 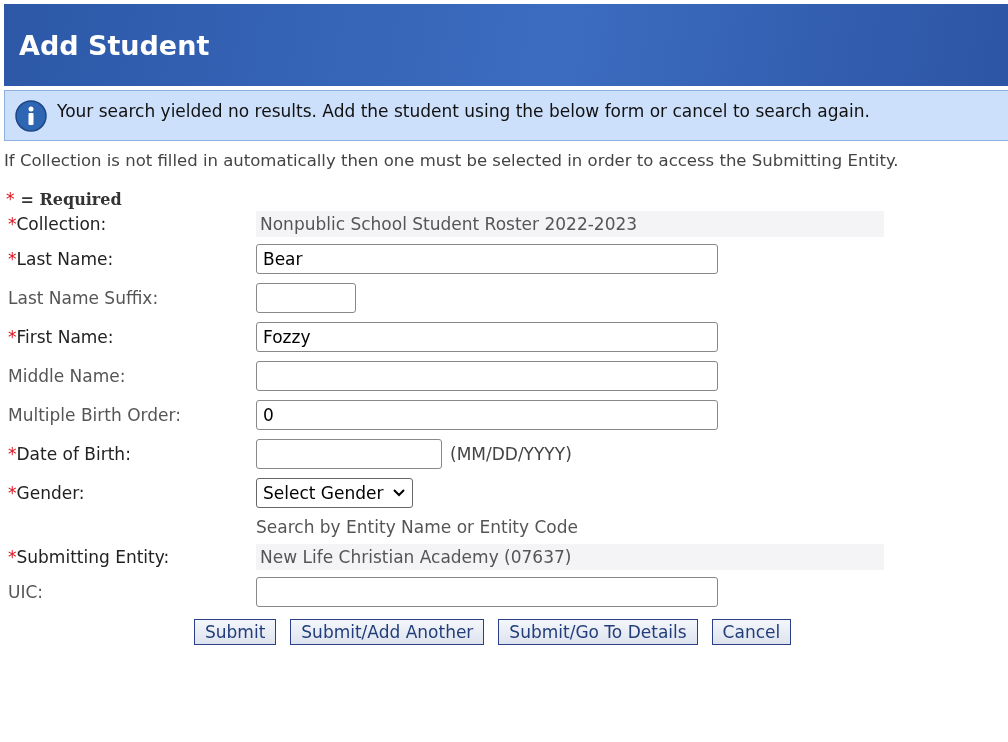 I want to click on field-label: Middle Name:, so click(x=67, y=375).